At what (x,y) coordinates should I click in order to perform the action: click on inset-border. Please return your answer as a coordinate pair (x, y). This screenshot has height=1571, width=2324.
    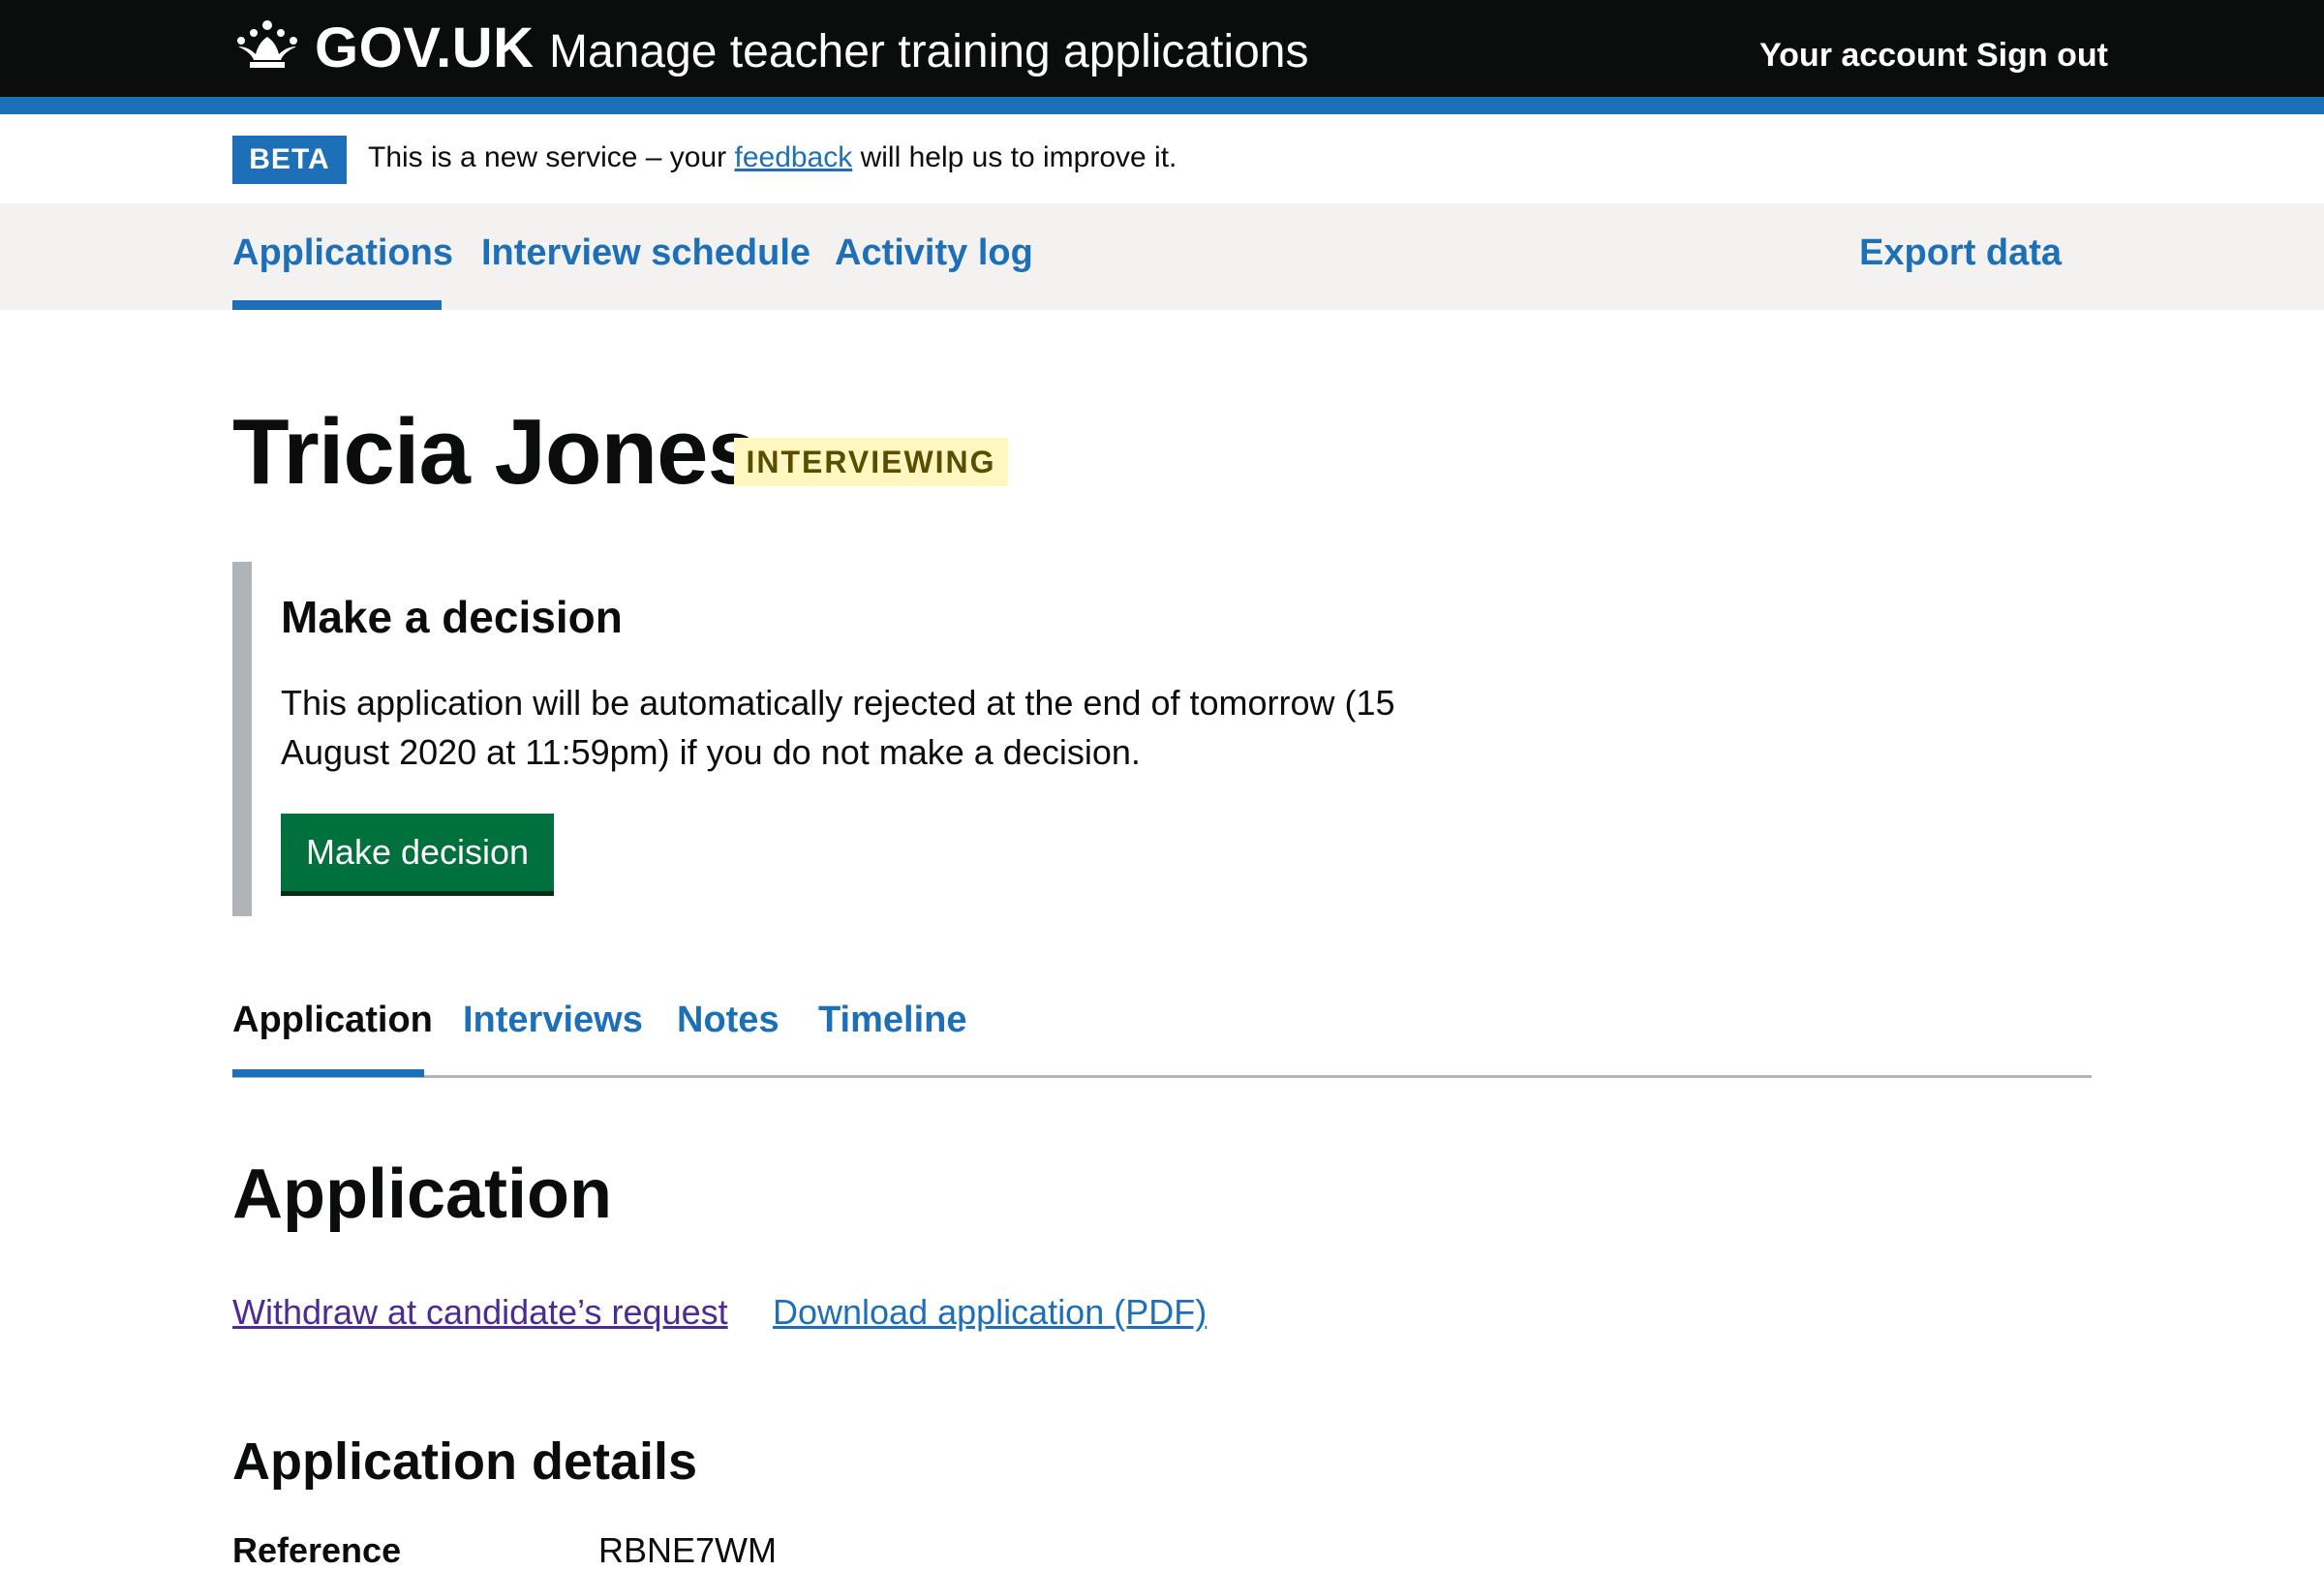
    Looking at the image, I should click on (242, 739).